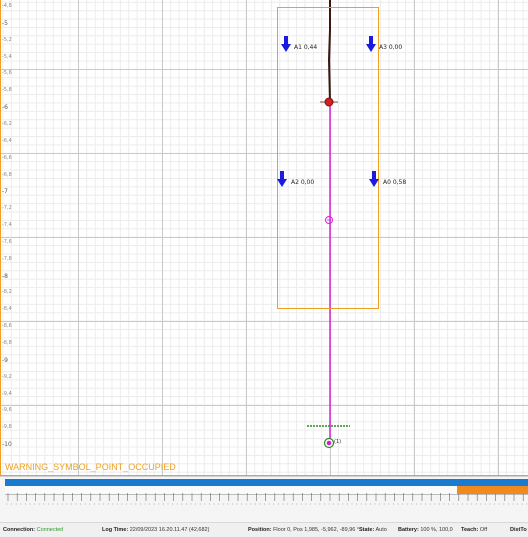 This screenshot has width=528, height=537. I want to click on log-time-label: Log Time:, so click(115, 530).